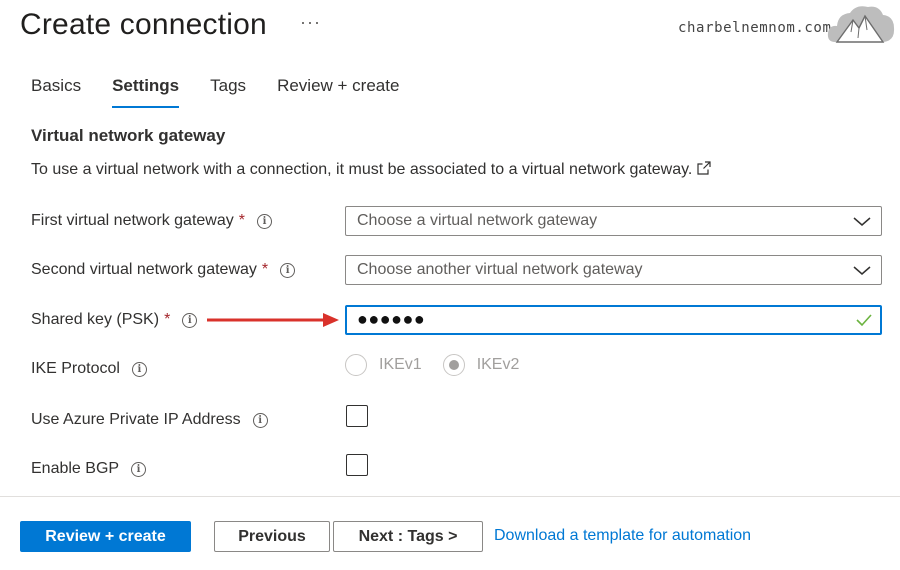 The image size is (900, 570). What do you see at coordinates (95, 319) in the screenshot?
I see `shared-key-label-text: Shared key (PSK)` at bounding box center [95, 319].